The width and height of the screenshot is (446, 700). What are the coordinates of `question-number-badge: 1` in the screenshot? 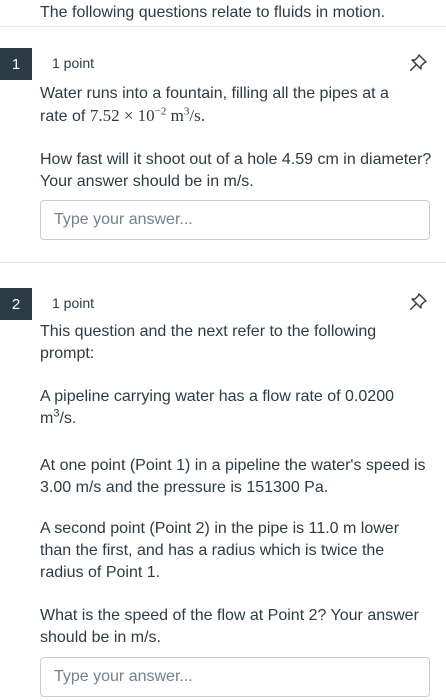 It's located at (16, 64).